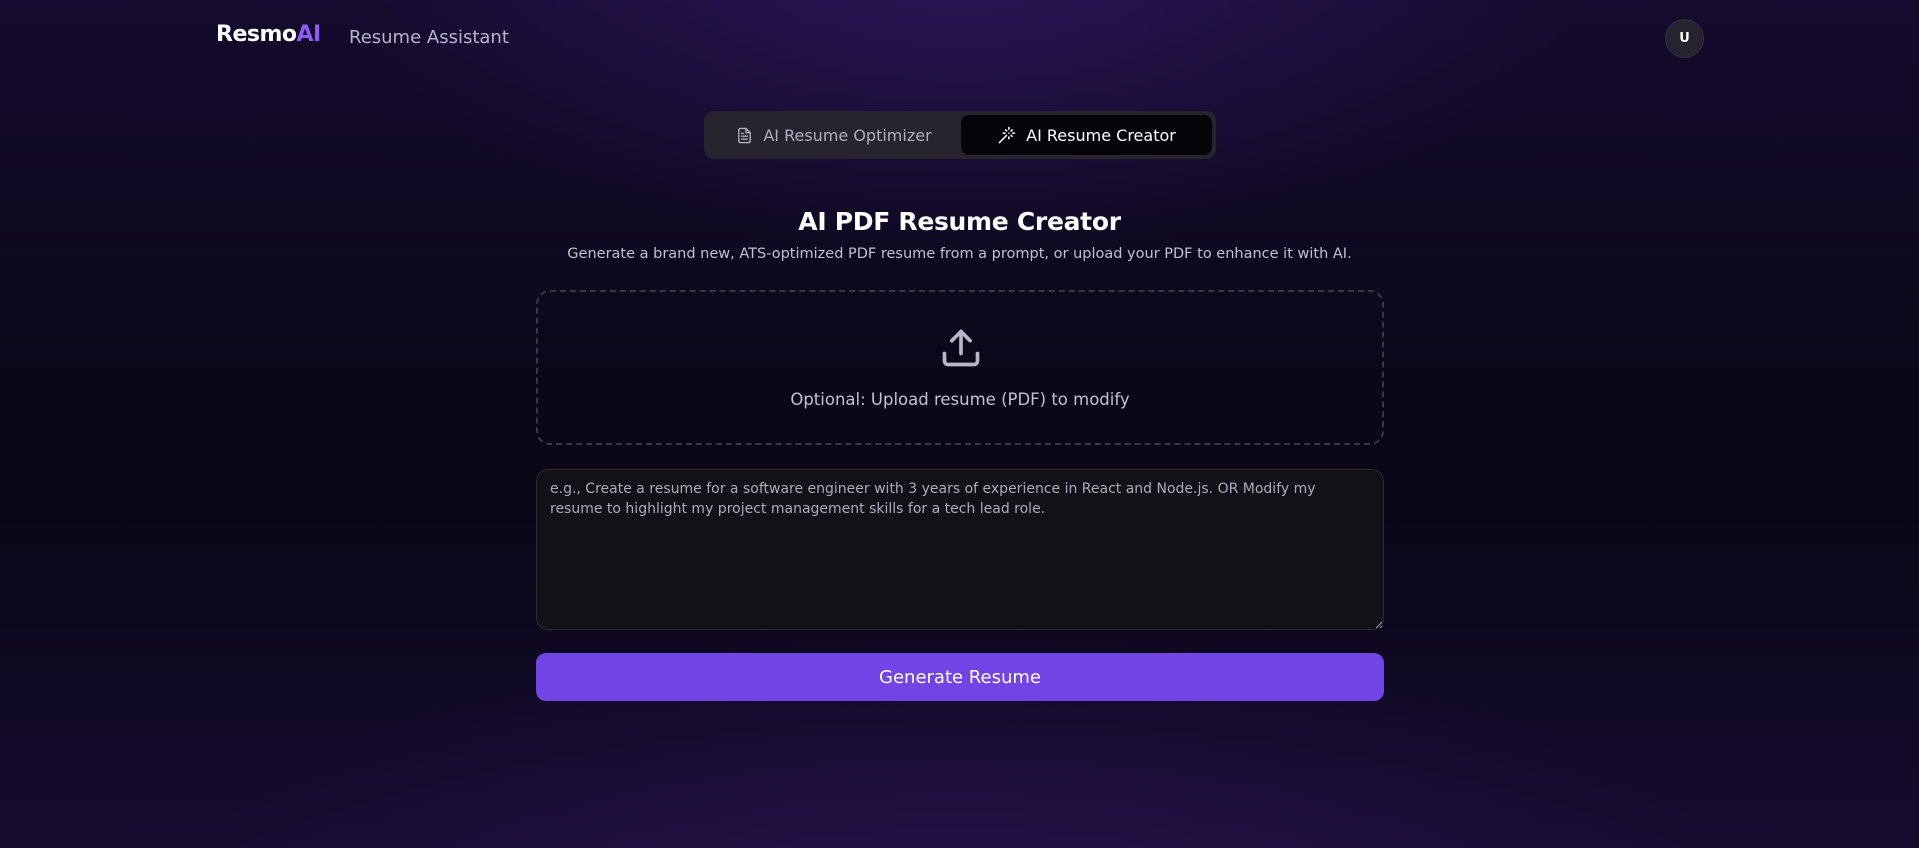  I want to click on user-avatar: U, so click(1684, 38).